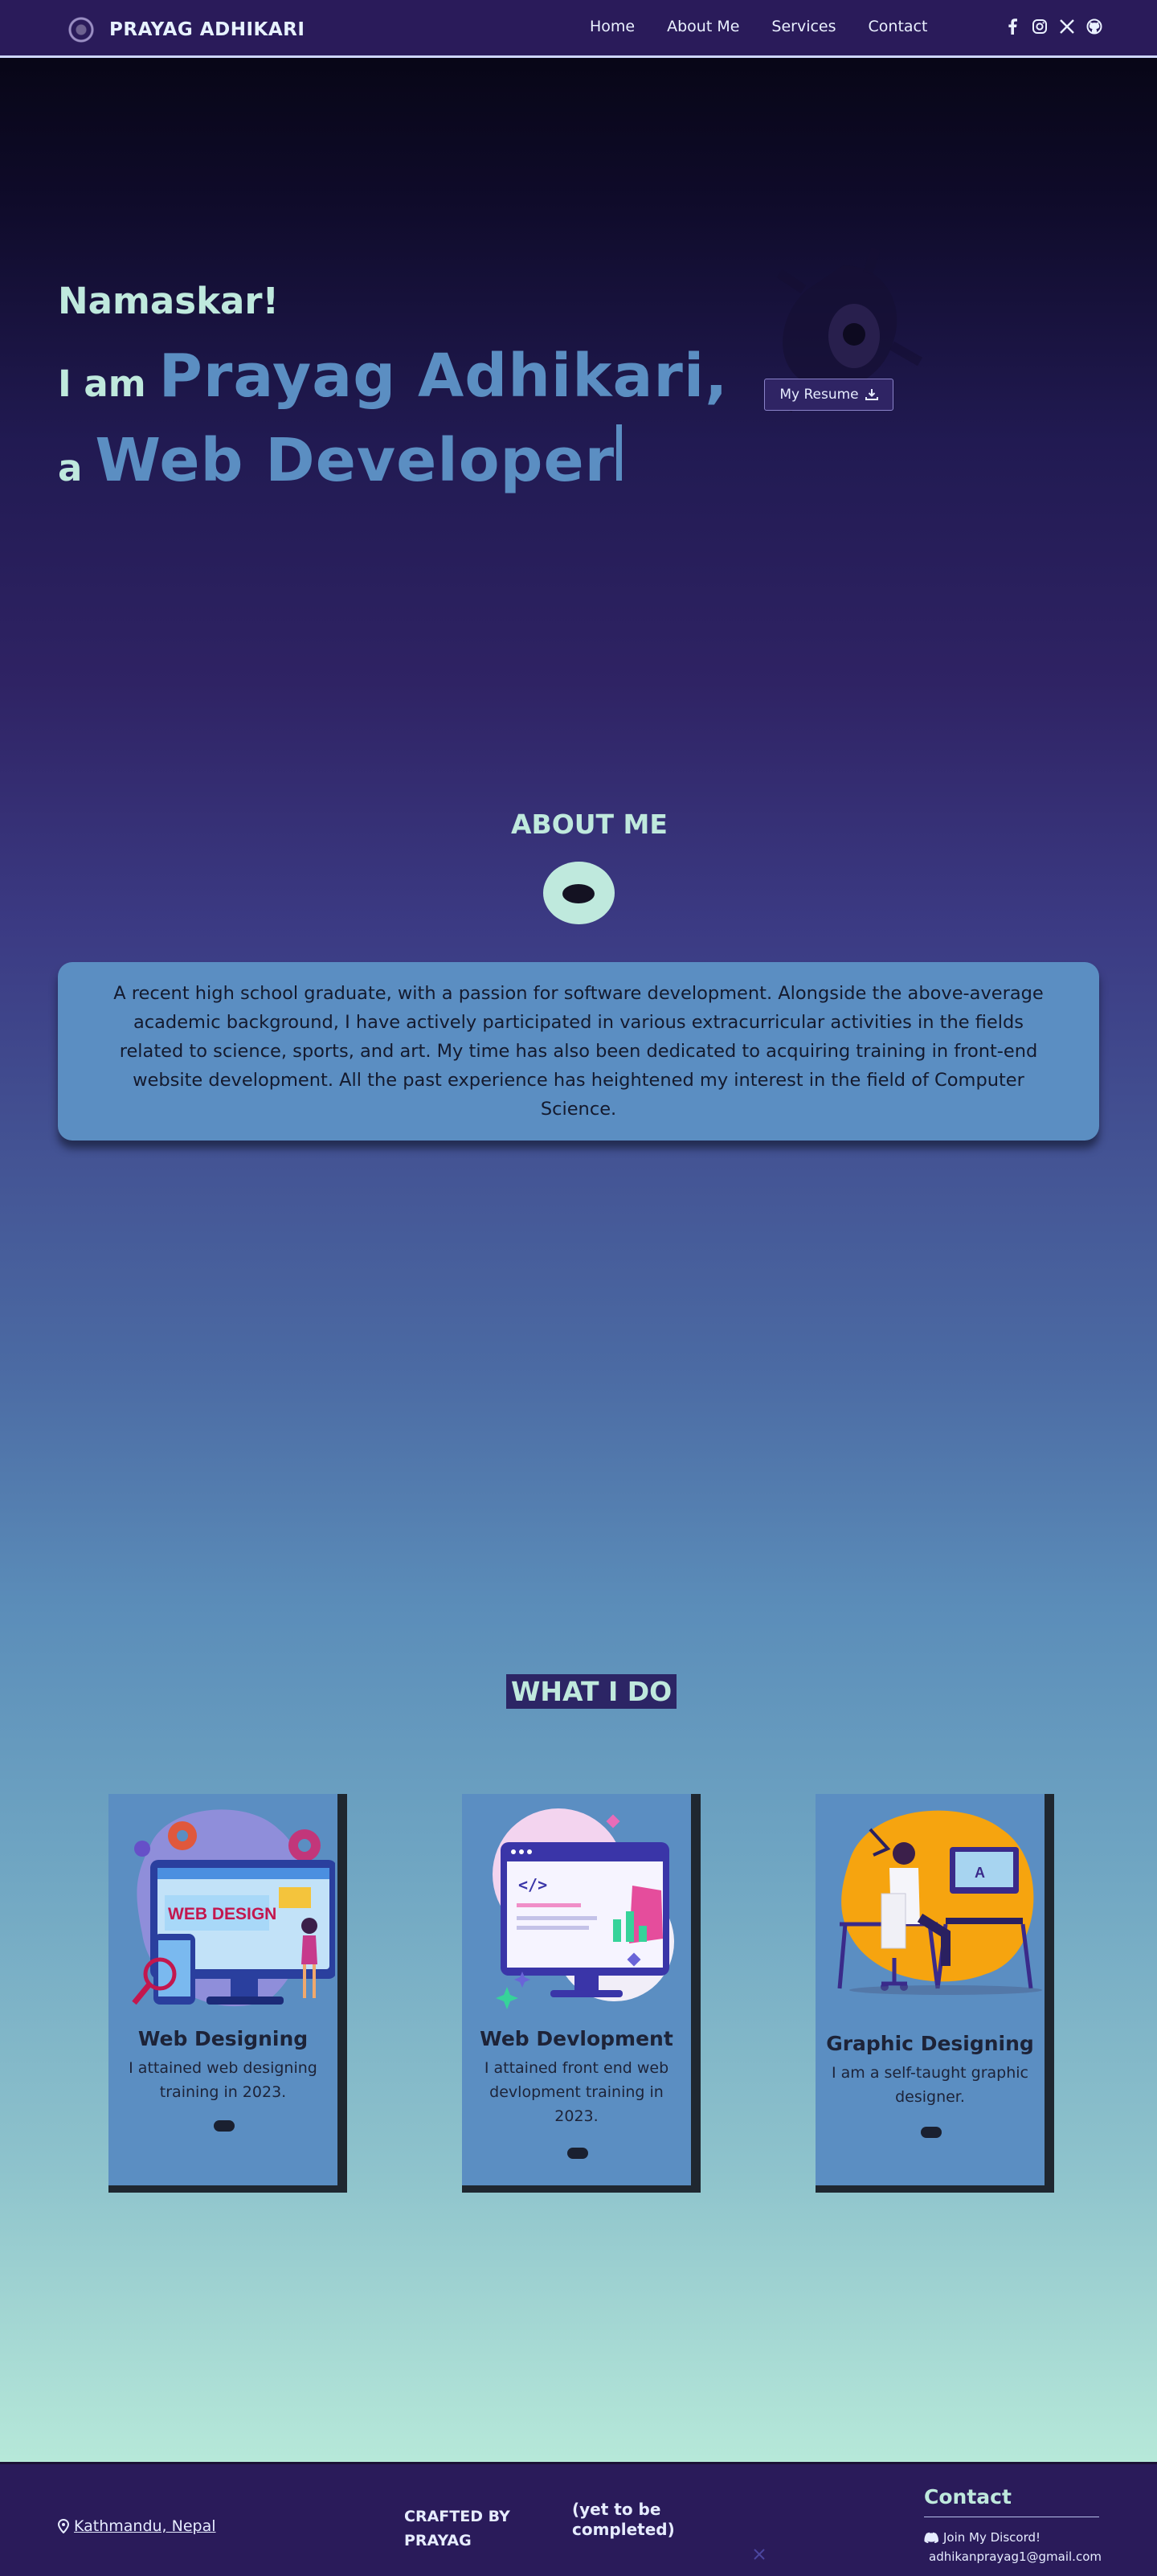 Image resolution: width=1157 pixels, height=2576 pixels. I want to click on hero-greeting: Namaskar!, so click(169, 301).